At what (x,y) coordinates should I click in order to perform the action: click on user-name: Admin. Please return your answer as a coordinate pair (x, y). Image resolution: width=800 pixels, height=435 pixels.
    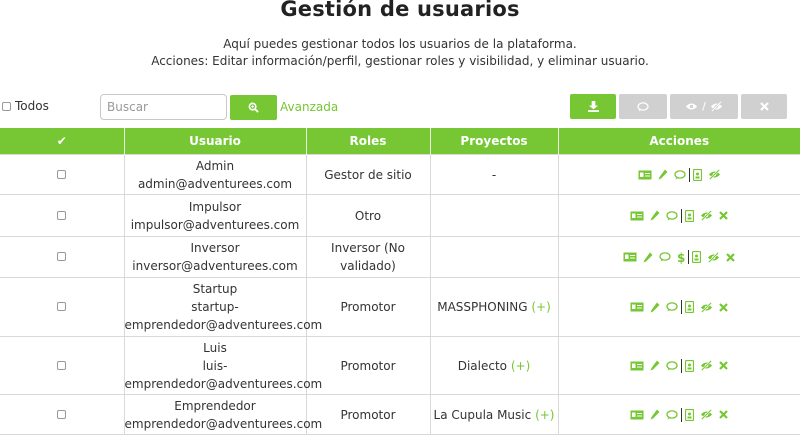
    Looking at the image, I should click on (215, 165).